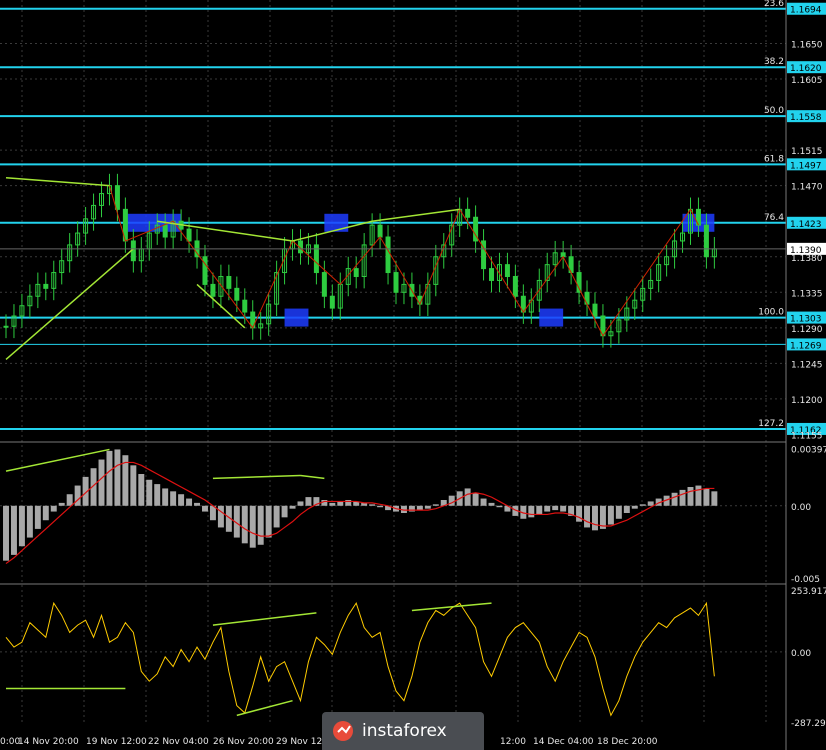 The width and height of the screenshot is (826, 750). I want to click on current-price-label: 1.1390, so click(806, 251).